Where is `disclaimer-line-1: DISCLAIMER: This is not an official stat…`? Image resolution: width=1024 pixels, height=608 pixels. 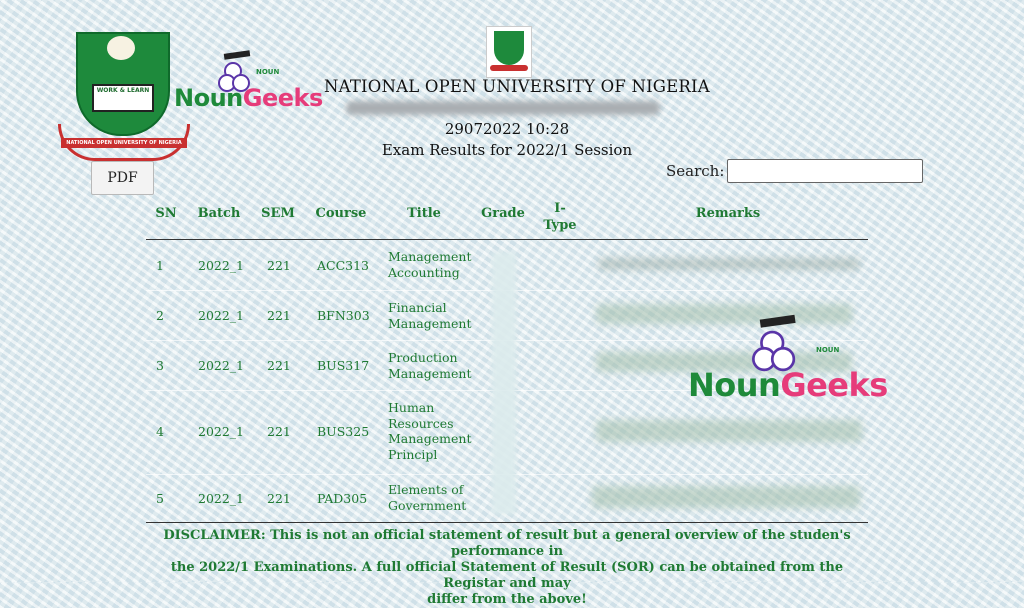 disclaimer-line-1: DISCLAIMER: This is not an official stat… is located at coordinates (507, 543).